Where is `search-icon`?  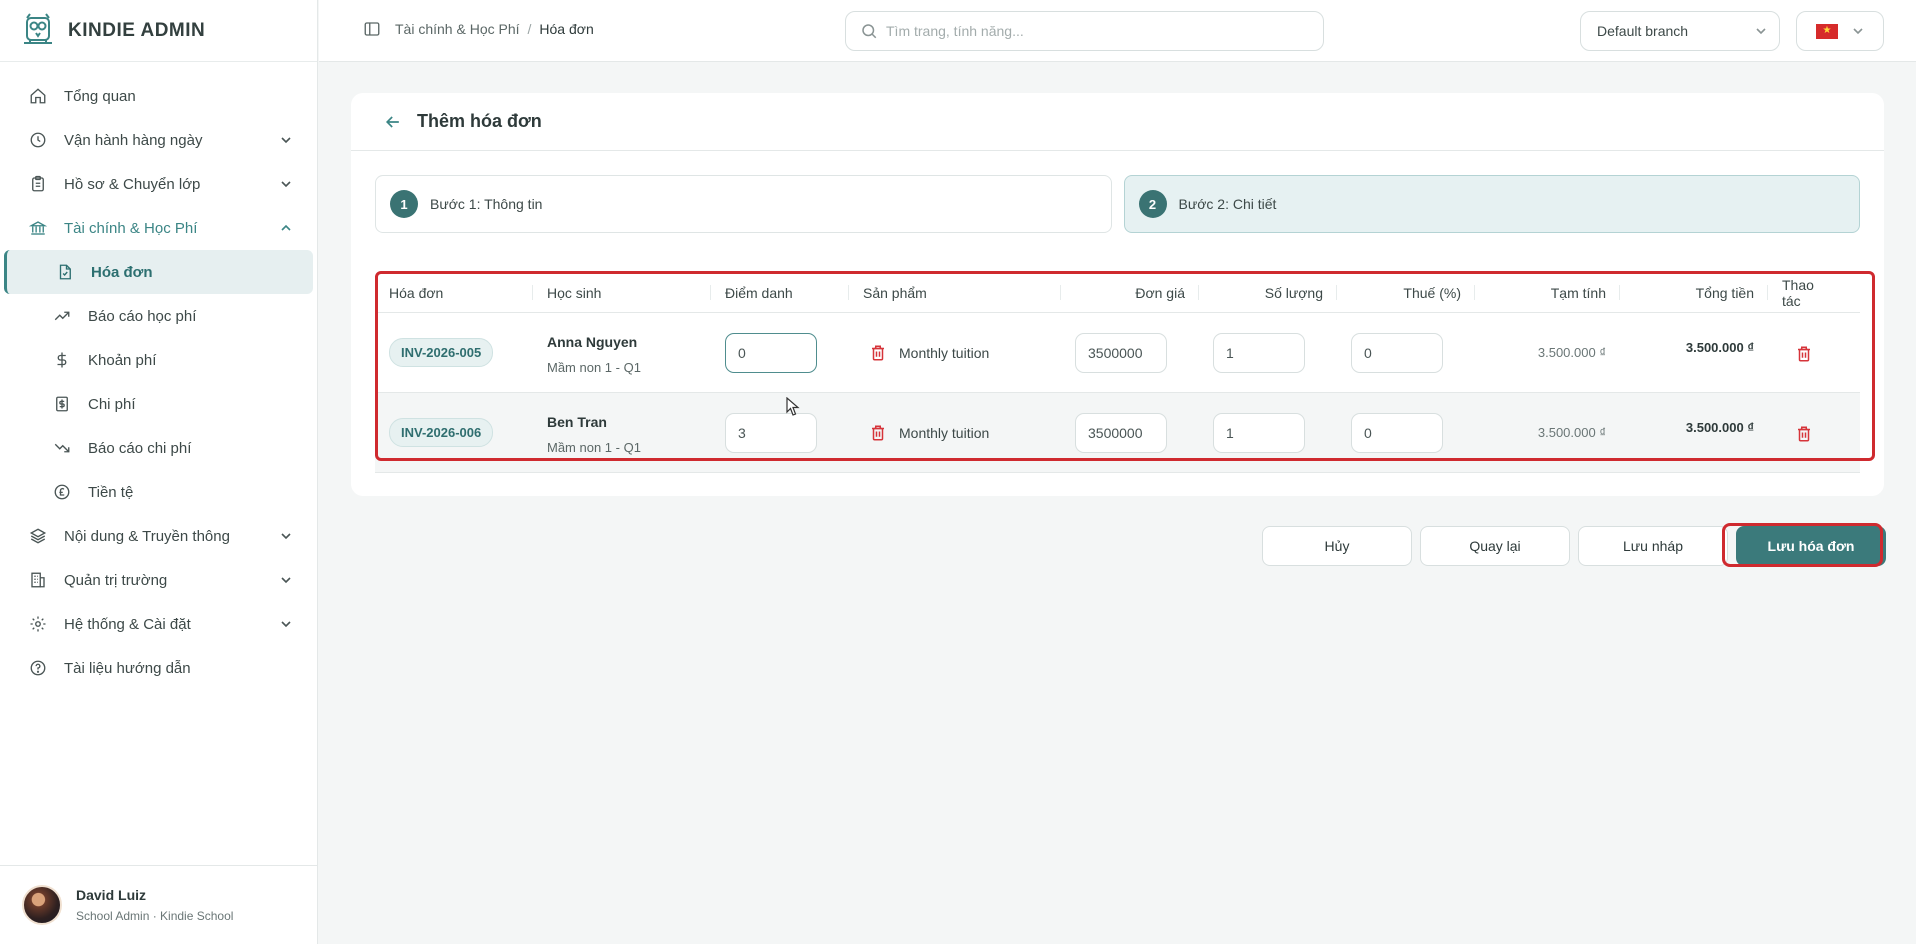 search-icon is located at coordinates (869, 31).